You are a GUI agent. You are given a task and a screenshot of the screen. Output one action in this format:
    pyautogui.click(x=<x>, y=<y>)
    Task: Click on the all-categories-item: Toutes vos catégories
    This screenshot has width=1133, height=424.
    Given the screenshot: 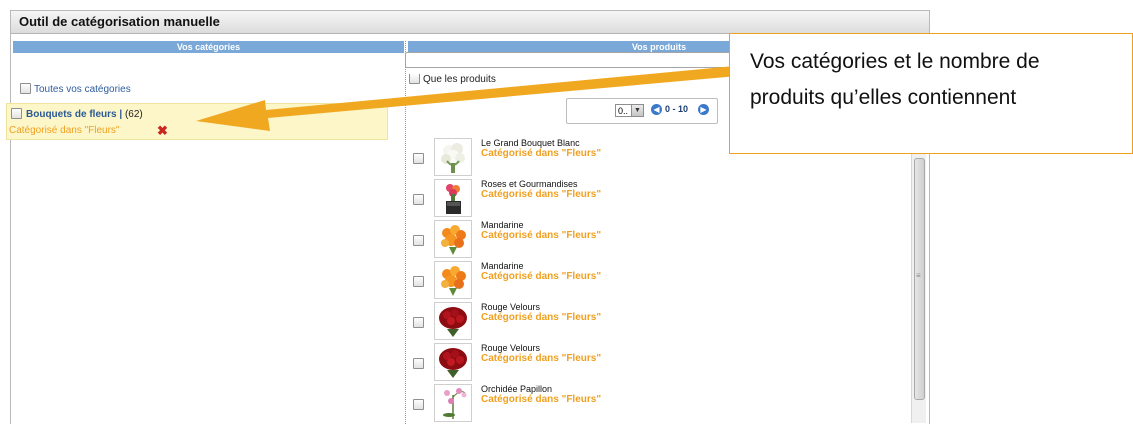 What is the action you would take?
    pyautogui.click(x=75, y=89)
    